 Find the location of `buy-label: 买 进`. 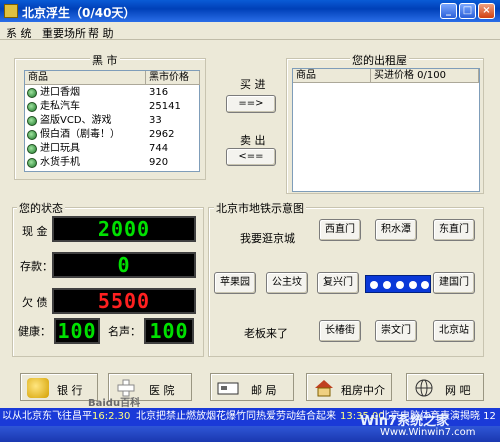

buy-label: 买 进 is located at coordinates (253, 84).